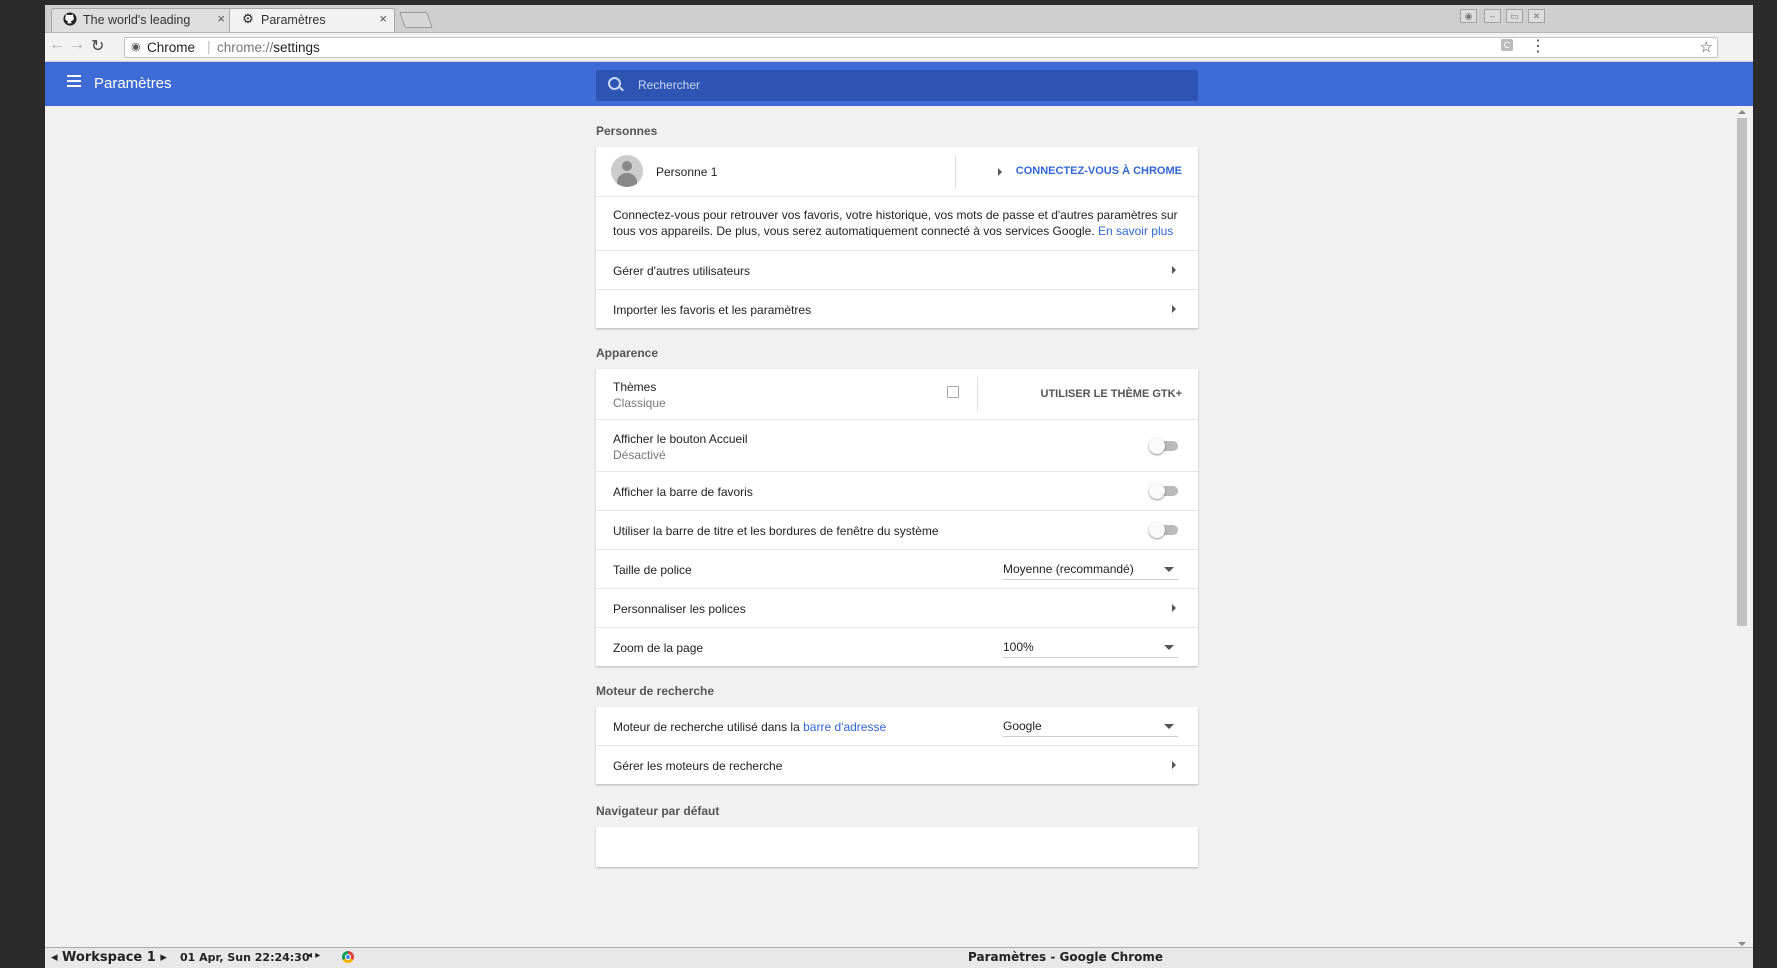 The width and height of the screenshot is (1777, 968). I want to click on desktop-background, so click(22, 483).